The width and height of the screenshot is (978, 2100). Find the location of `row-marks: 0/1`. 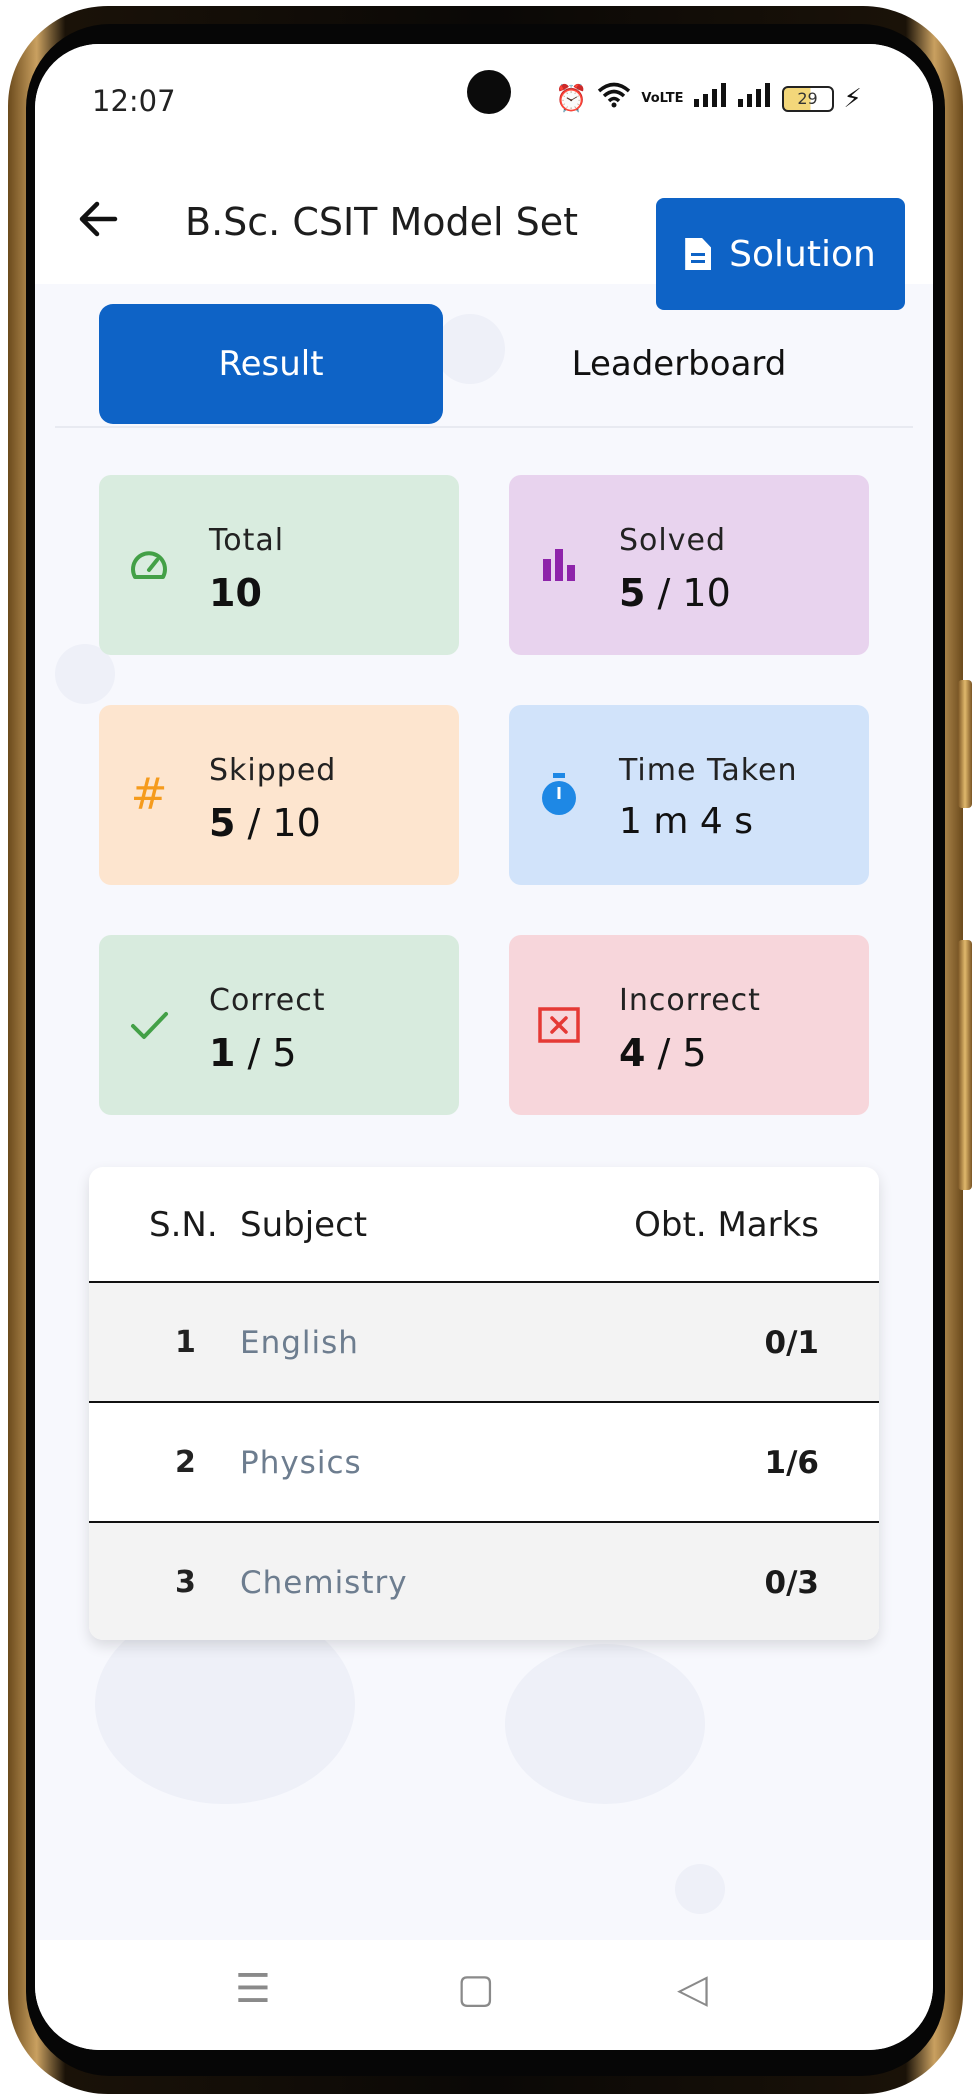

row-marks: 0/1 is located at coordinates (791, 1343).